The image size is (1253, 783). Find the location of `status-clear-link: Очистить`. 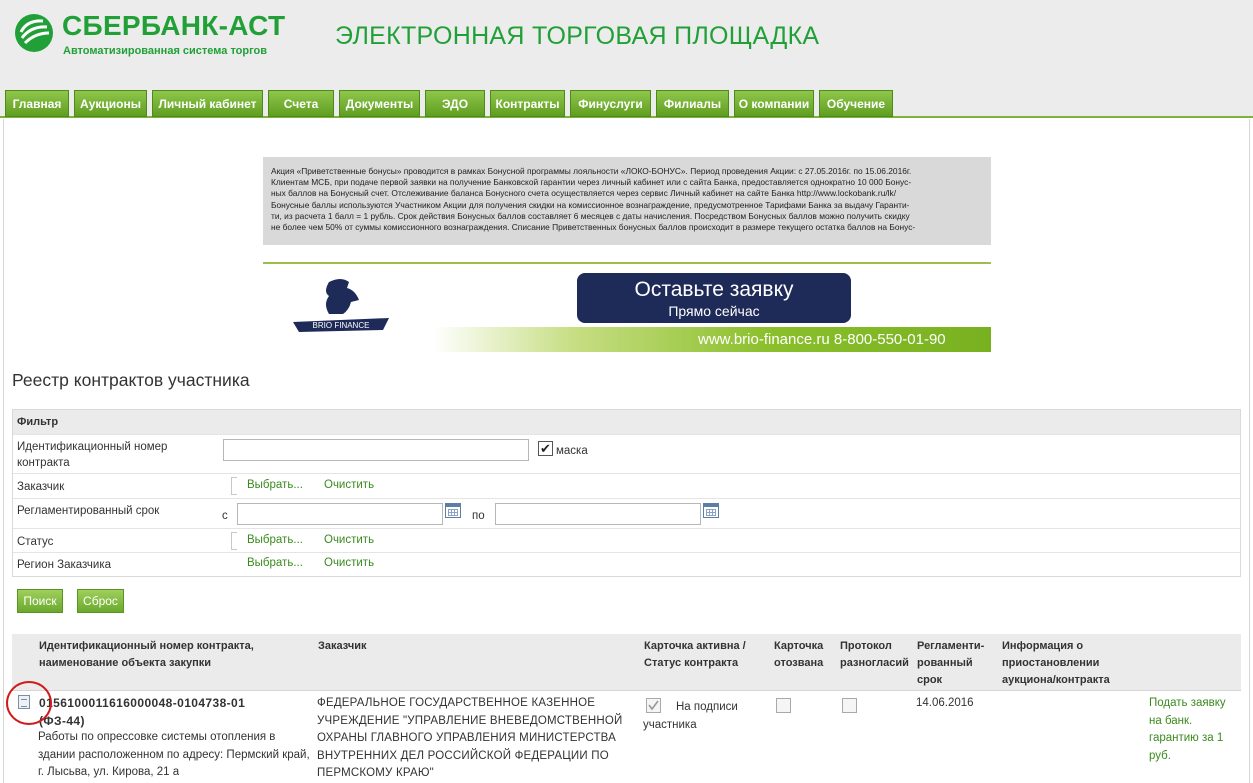

status-clear-link: Очистить is located at coordinates (349, 540).